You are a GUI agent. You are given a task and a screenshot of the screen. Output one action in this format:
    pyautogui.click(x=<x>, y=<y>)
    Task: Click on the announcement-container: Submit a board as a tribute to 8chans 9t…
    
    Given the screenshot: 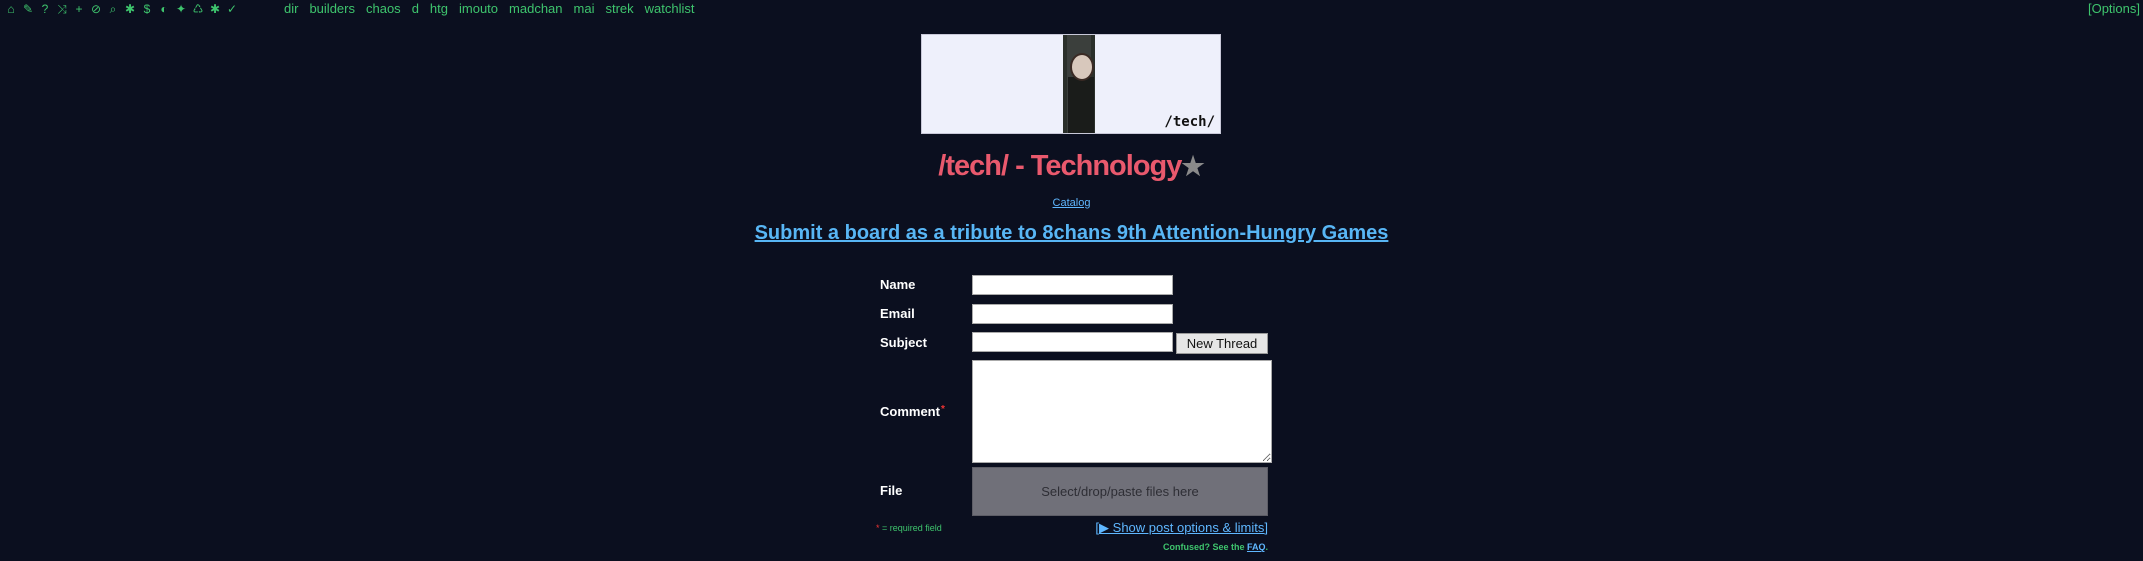 What is the action you would take?
    pyautogui.click(x=1071, y=233)
    